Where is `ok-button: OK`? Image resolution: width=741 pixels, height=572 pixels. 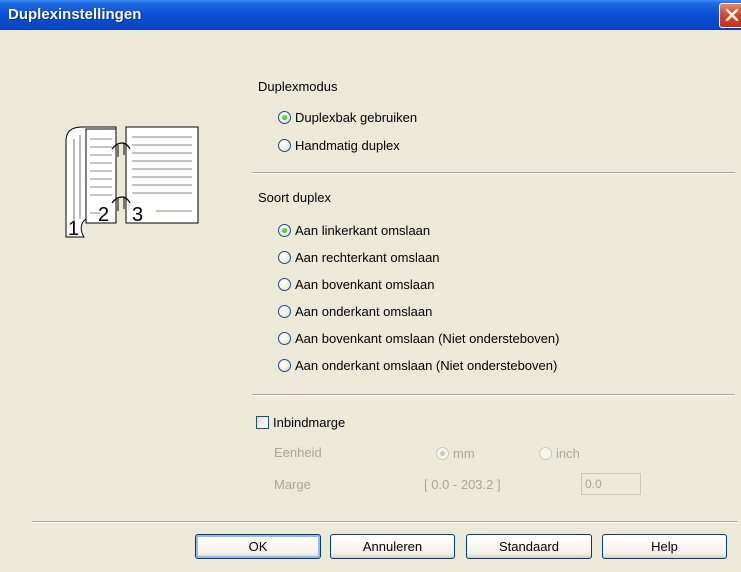
ok-button: OK is located at coordinates (258, 546).